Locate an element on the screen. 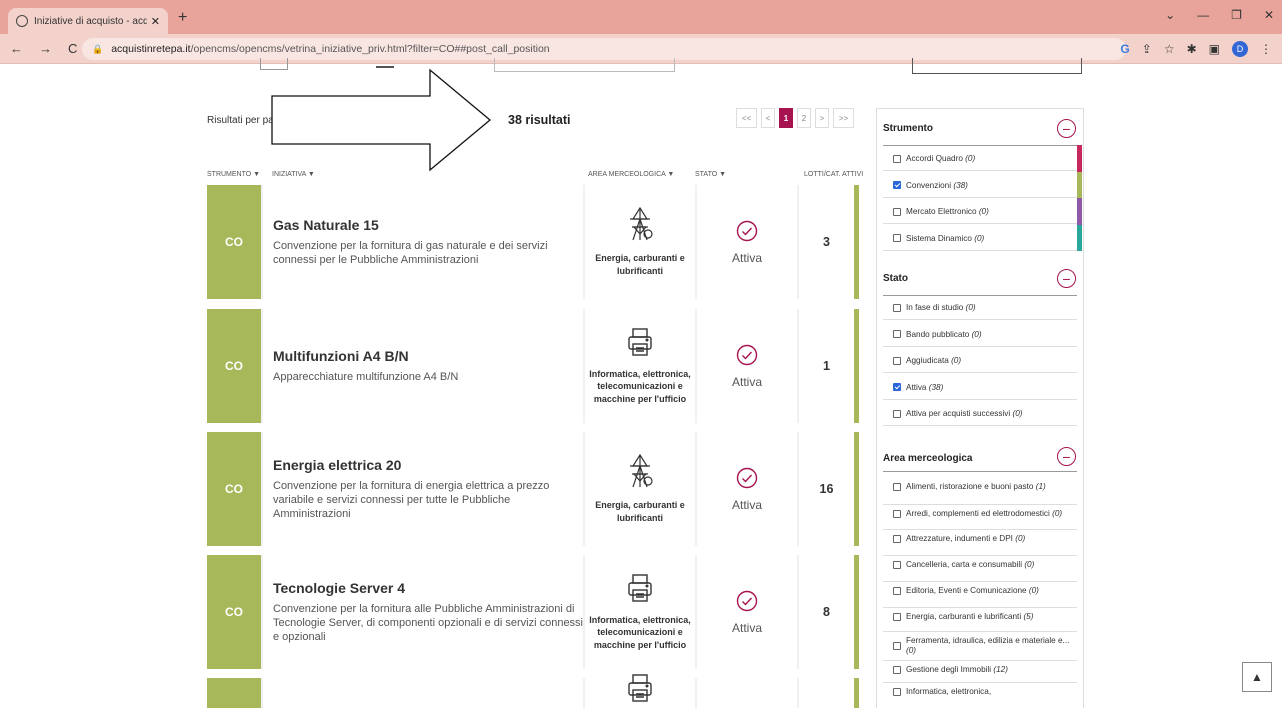  pager-prev: < is located at coordinates (768, 118).